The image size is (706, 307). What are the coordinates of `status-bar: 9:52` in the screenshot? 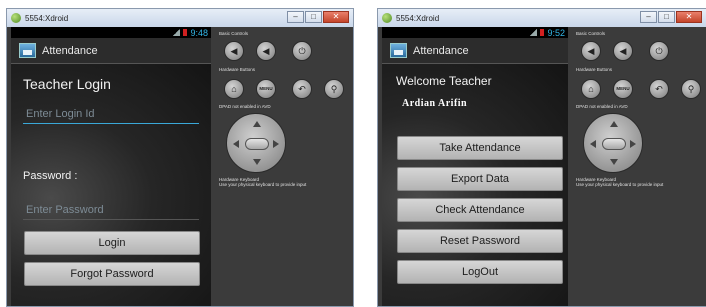 It's located at (475, 32).